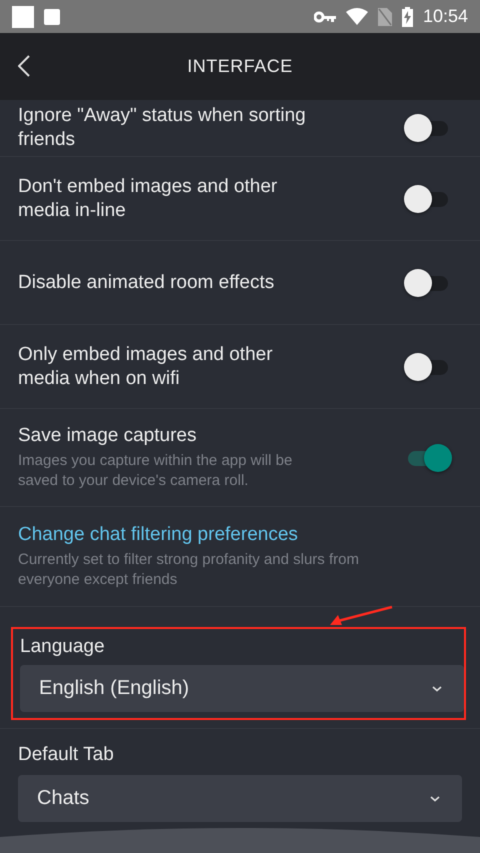  Describe the element at coordinates (385, 17) in the screenshot. I see `no-sim-icon` at that location.